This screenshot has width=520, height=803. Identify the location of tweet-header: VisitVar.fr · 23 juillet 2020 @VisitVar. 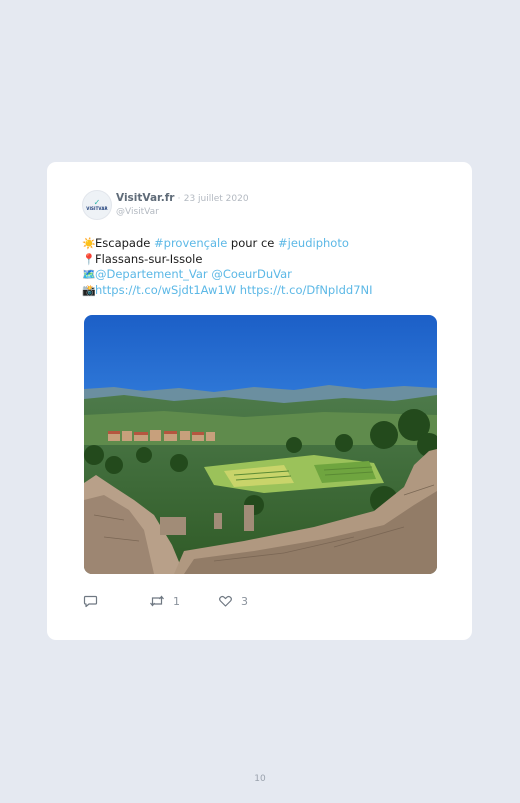
(182, 205).